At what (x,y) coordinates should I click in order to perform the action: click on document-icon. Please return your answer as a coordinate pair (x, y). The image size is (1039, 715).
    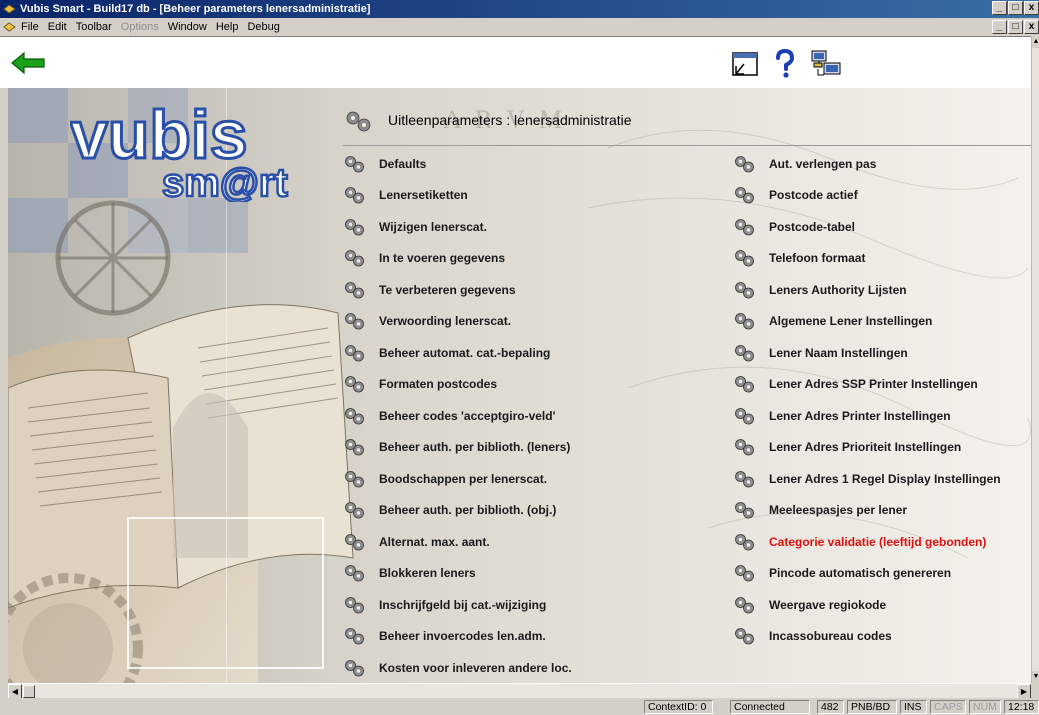
    Looking at the image, I should click on (10, 27).